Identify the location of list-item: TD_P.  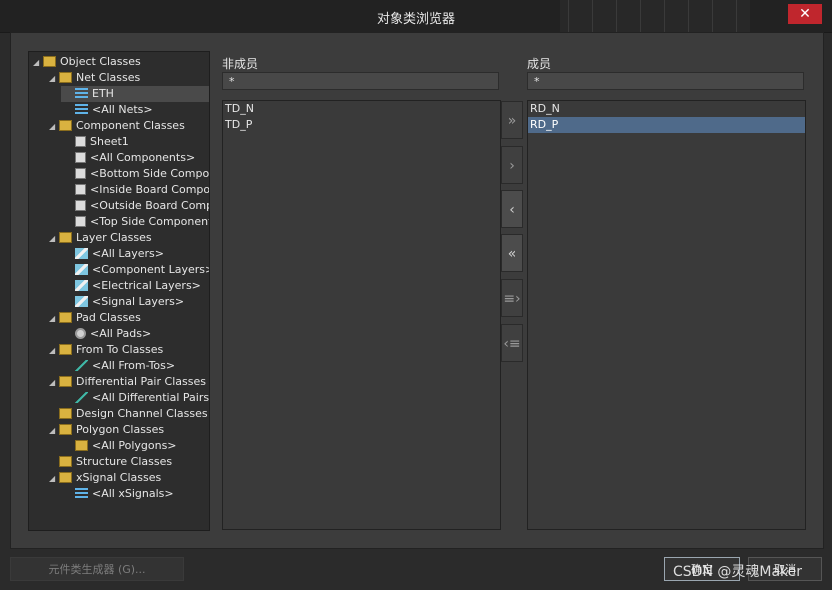
(361, 125).